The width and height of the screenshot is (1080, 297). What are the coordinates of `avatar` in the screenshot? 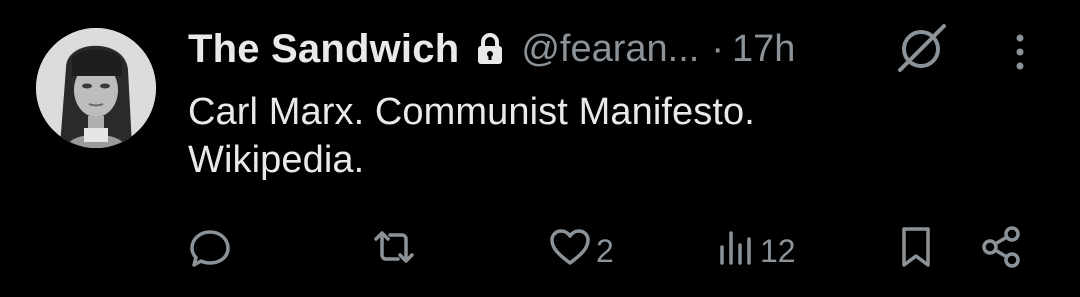 It's located at (96, 88).